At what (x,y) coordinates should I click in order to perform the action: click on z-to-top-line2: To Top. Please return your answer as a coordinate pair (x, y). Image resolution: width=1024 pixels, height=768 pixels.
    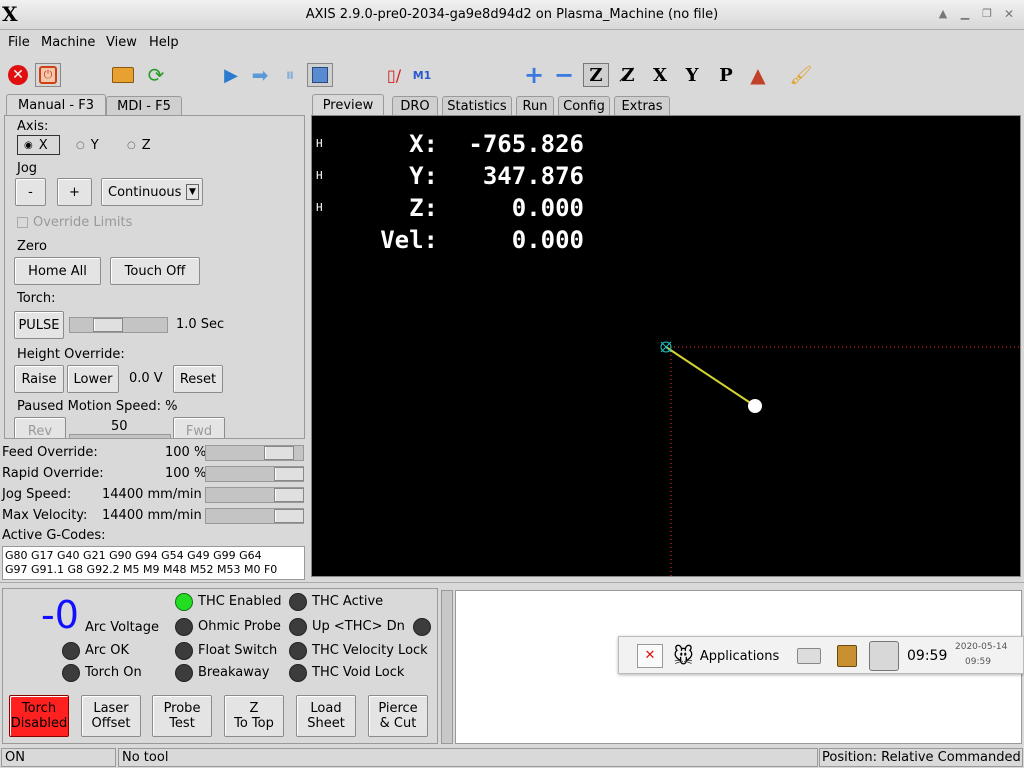
    Looking at the image, I should click on (254, 723).